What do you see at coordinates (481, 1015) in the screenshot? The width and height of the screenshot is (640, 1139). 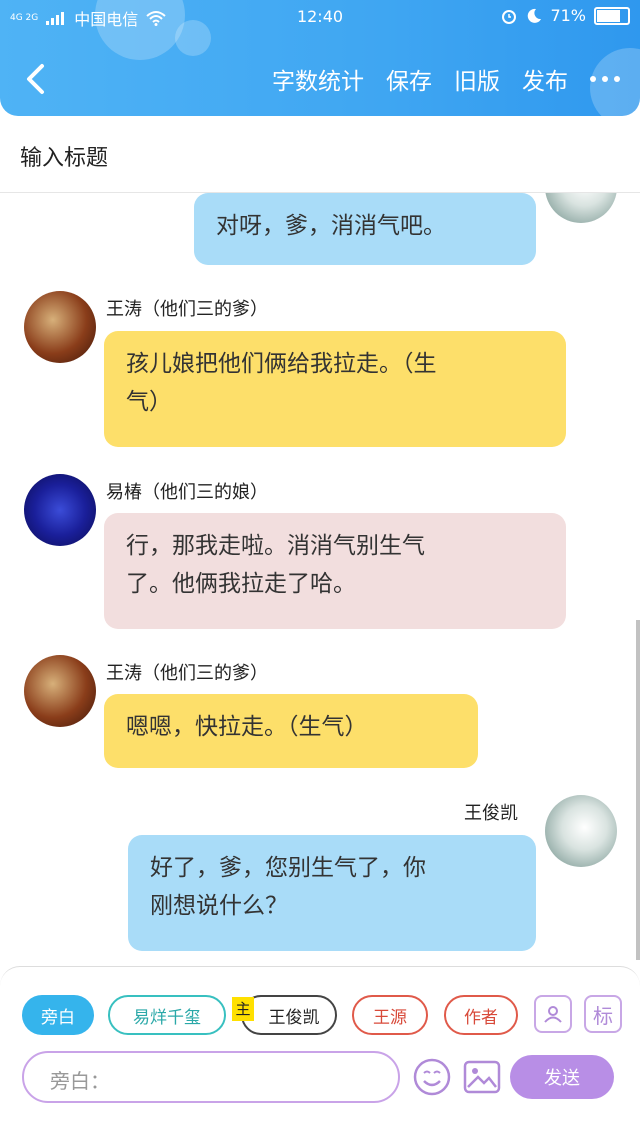 I see `role-chip-4: 作者` at bounding box center [481, 1015].